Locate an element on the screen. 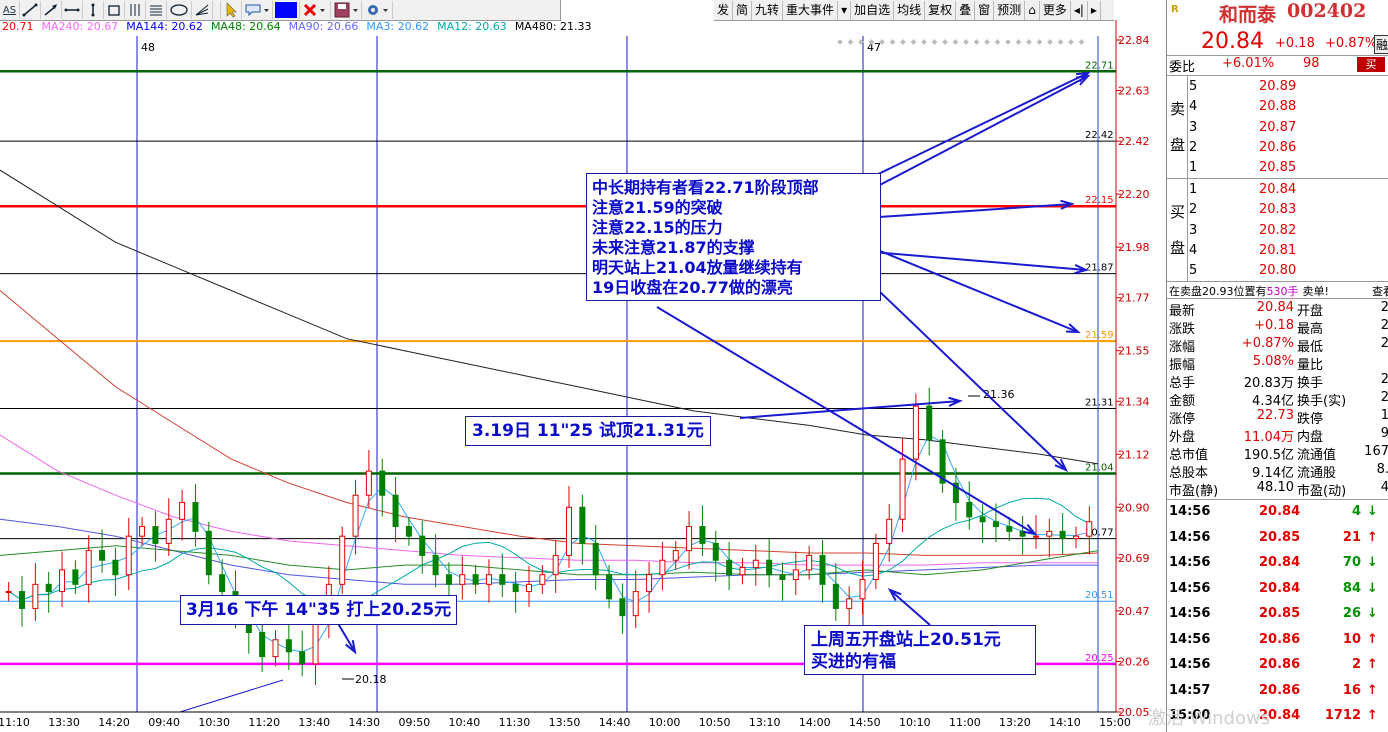  toolbar-btn-dropdown: ▾ is located at coordinates (845, 10).